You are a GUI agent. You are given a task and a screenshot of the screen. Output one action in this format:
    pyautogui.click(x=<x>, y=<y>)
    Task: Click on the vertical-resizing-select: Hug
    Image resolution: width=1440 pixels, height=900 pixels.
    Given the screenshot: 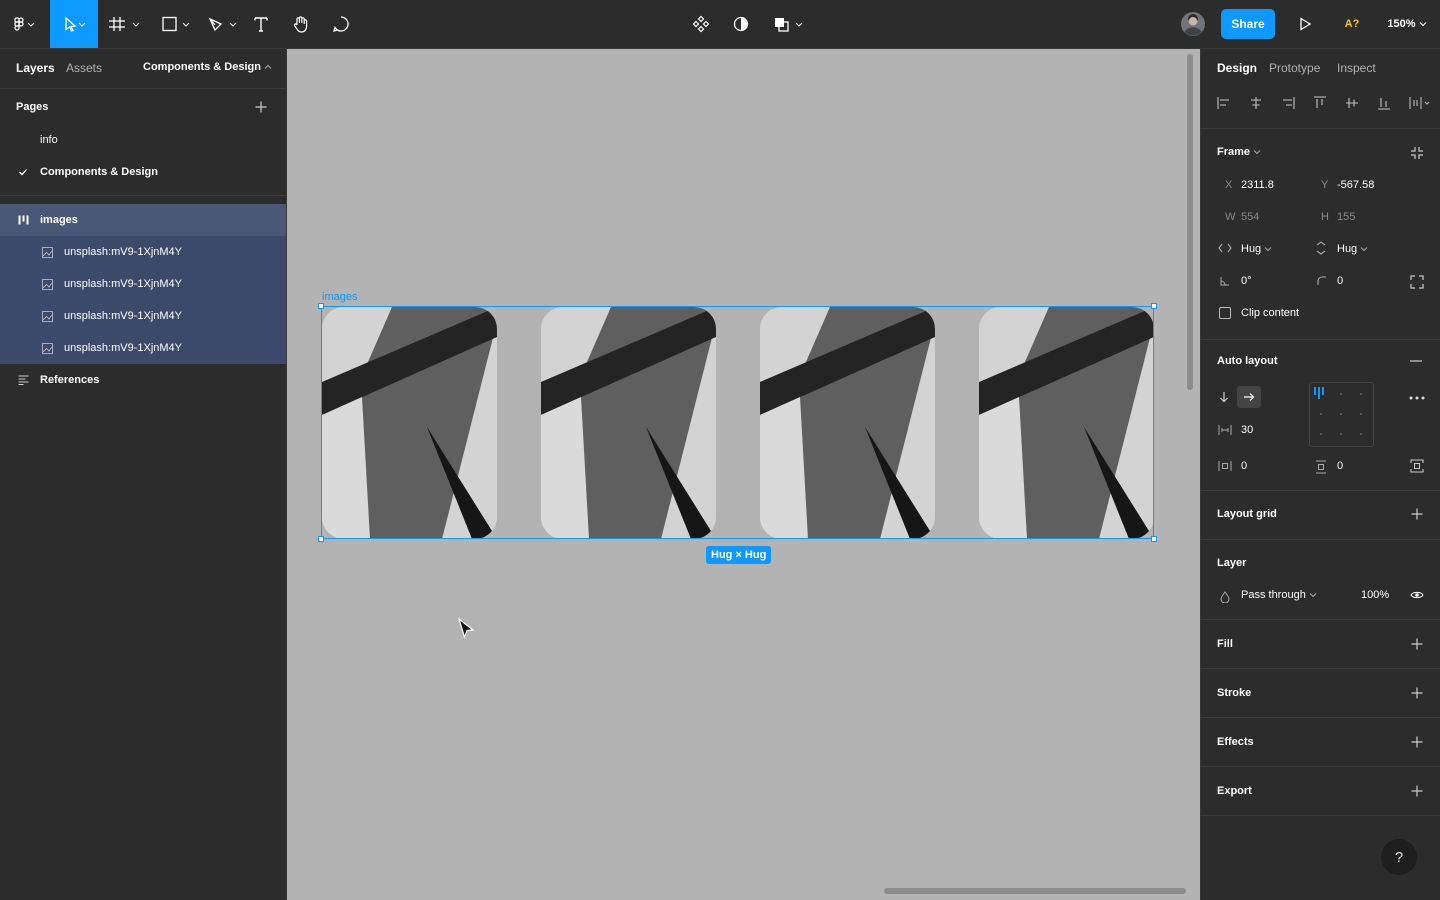 What is the action you would take?
    pyautogui.click(x=1352, y=249)
    